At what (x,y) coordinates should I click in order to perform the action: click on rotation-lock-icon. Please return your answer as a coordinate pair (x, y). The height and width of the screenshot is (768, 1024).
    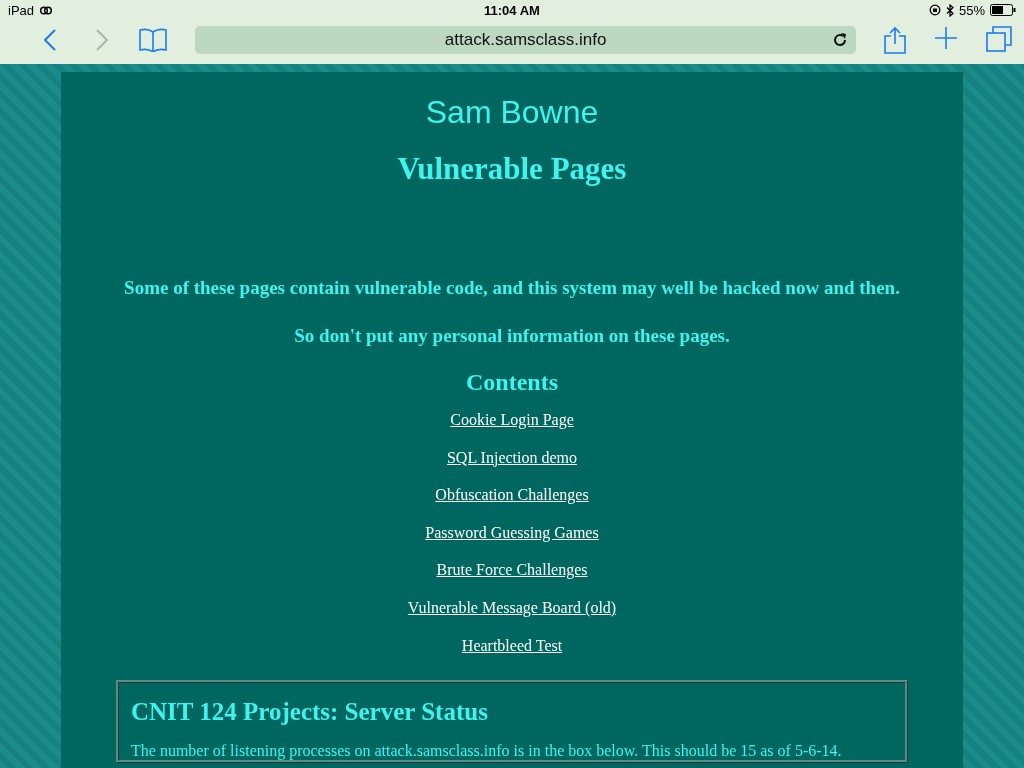
    Looking at the image, I should click on (934, 10).